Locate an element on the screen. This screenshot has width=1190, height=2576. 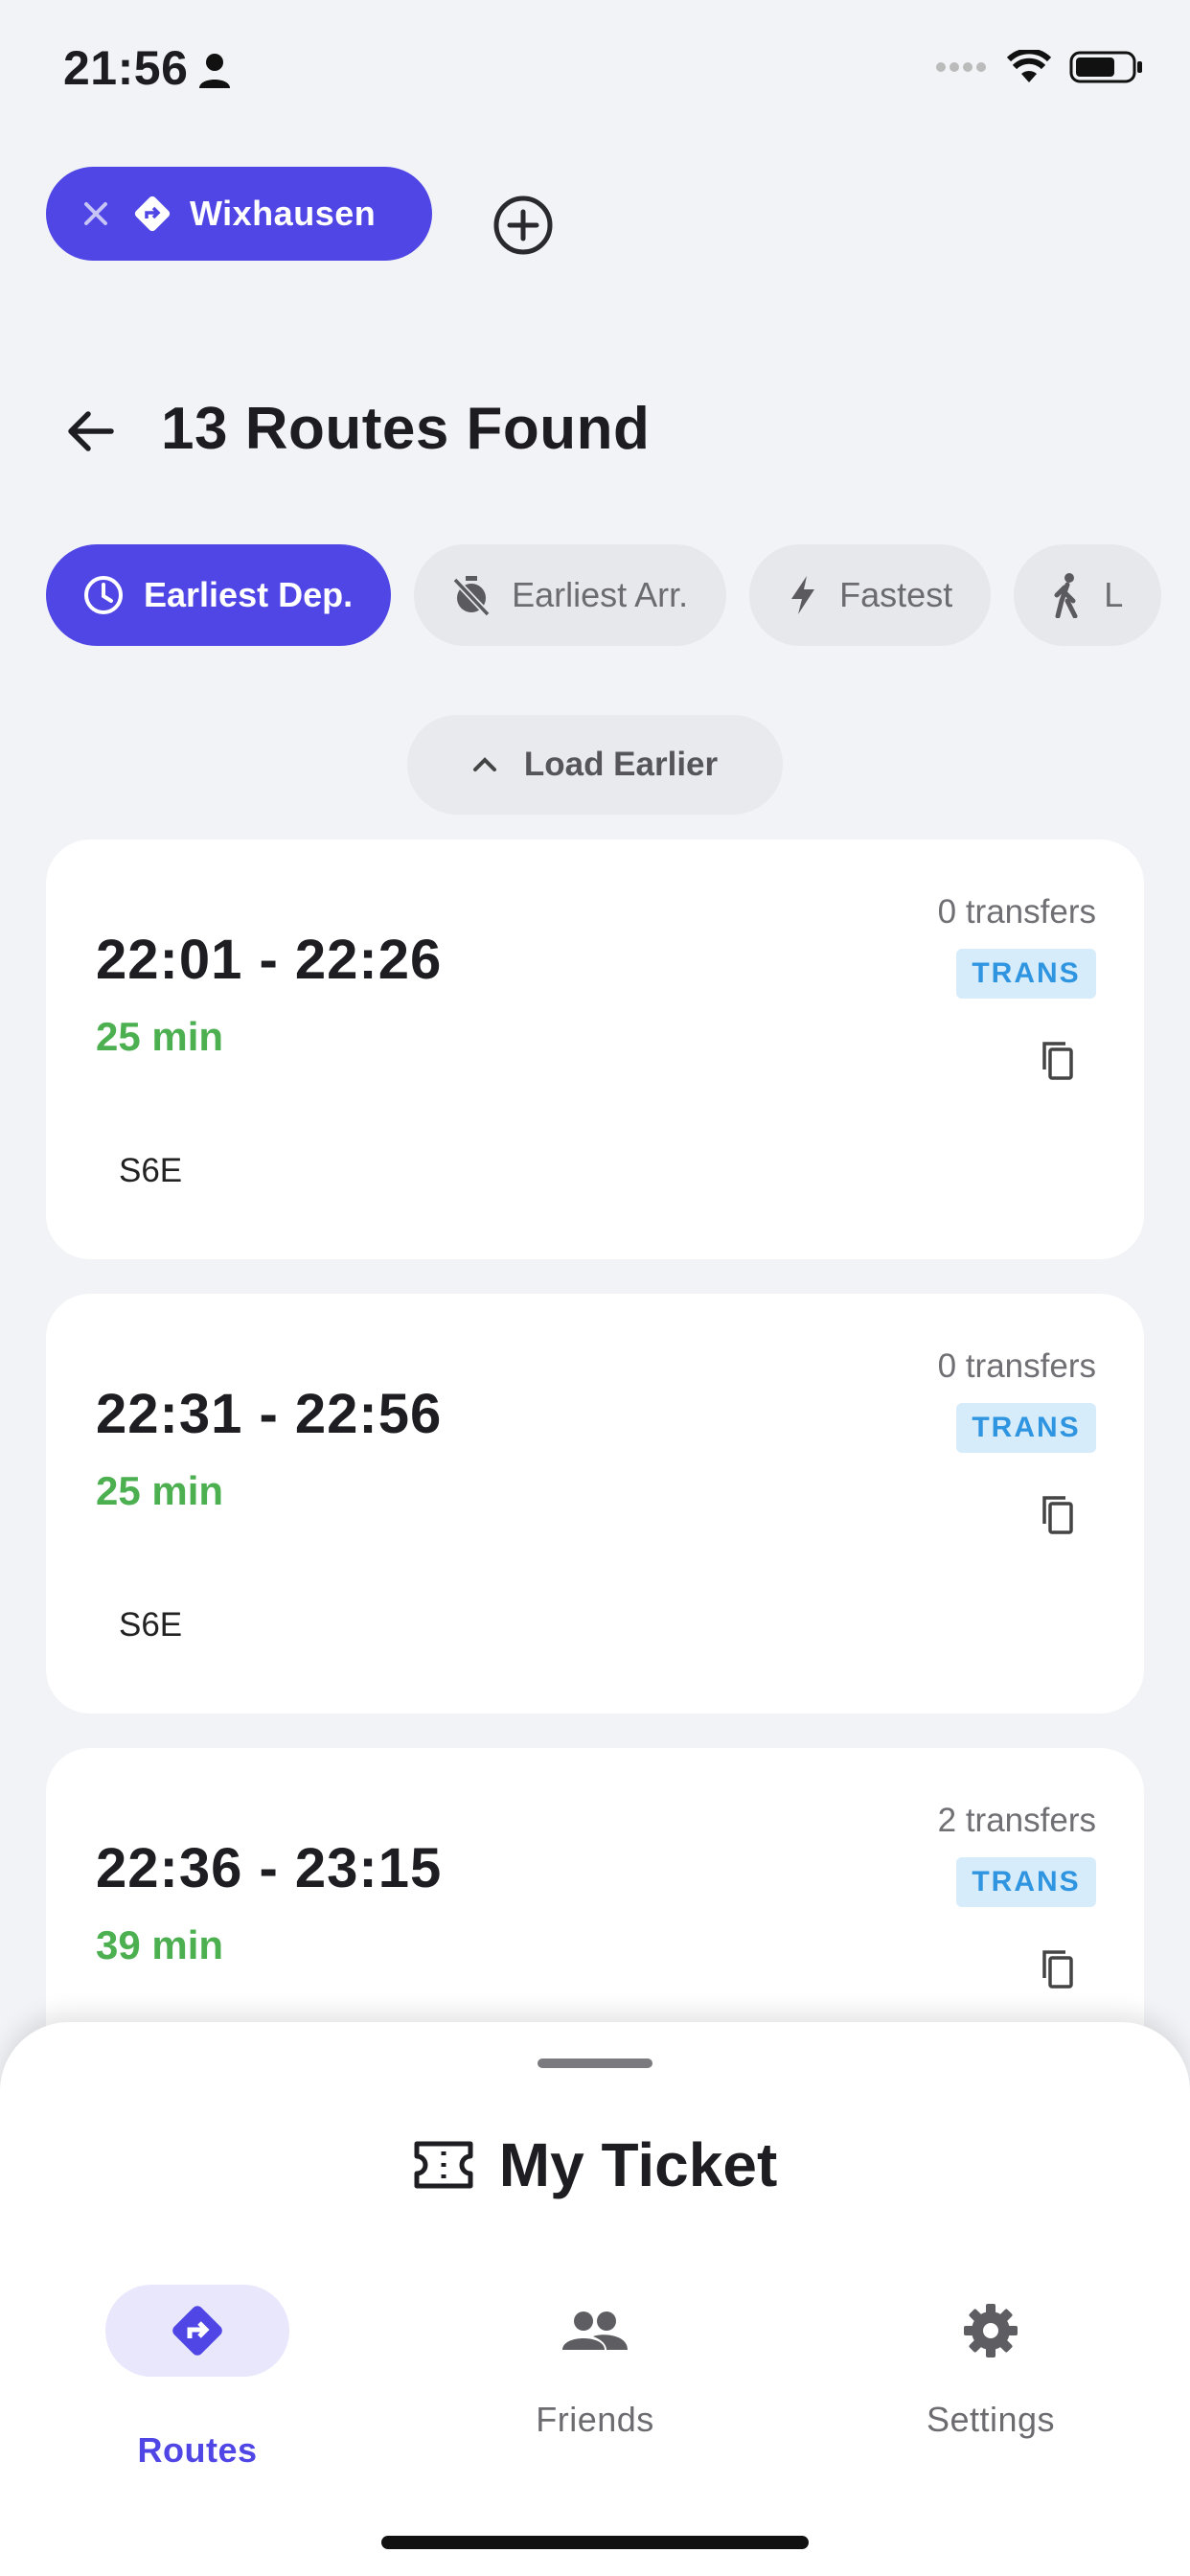
page-title: 13 Routes Found is located at coordinates (406, 429).